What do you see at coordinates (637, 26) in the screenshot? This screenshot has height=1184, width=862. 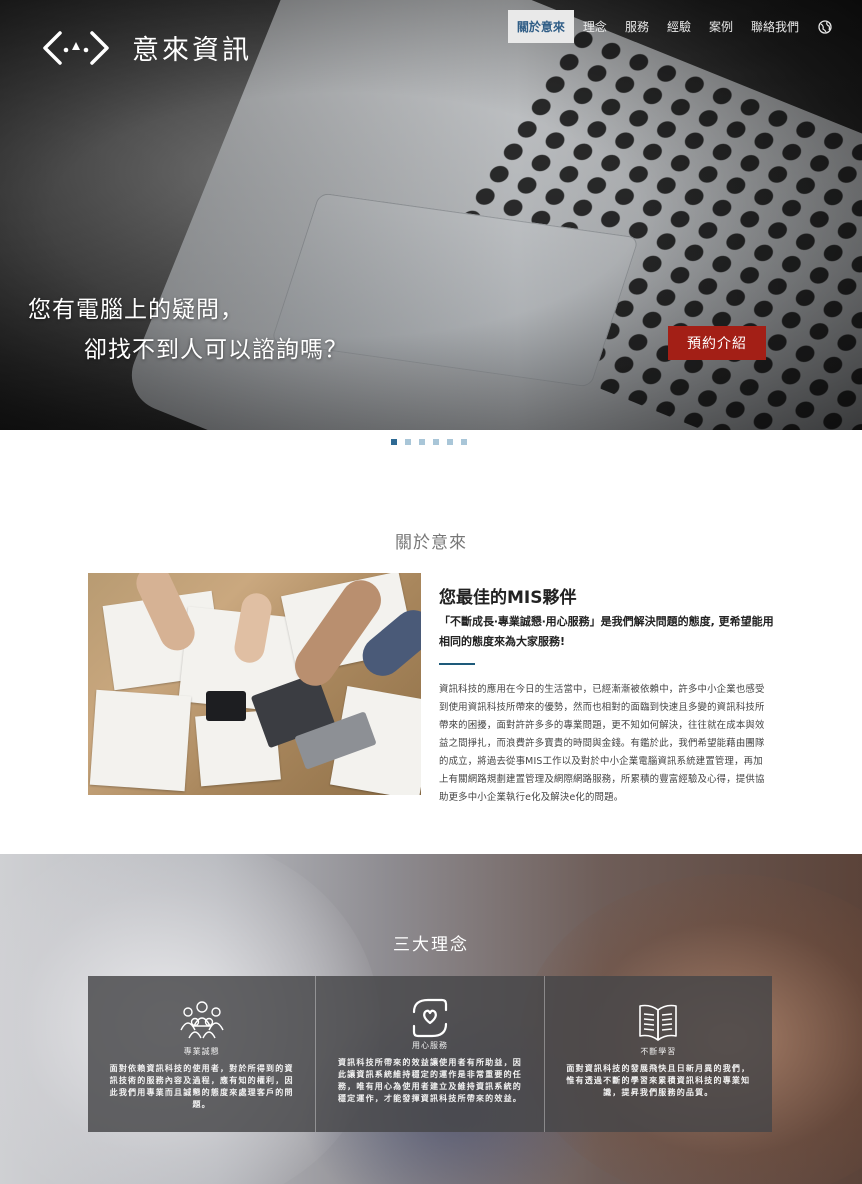 I see `nav-item-services: 服務` at bounding box center [637, 26].